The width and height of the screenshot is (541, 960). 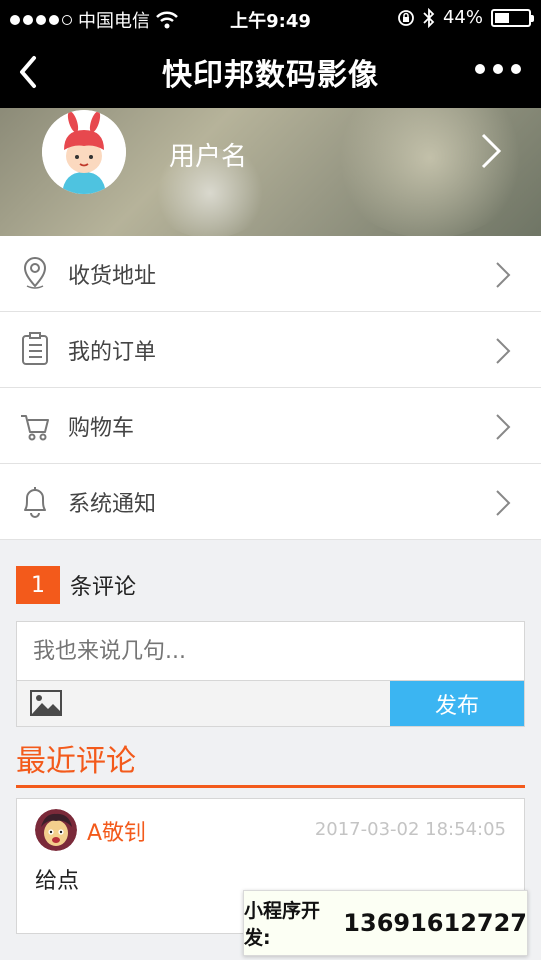 What do you see at coordinates (270, 172) in the screenshot?
I see `profile-banner: 用户名` at bounding box center [270, 172].